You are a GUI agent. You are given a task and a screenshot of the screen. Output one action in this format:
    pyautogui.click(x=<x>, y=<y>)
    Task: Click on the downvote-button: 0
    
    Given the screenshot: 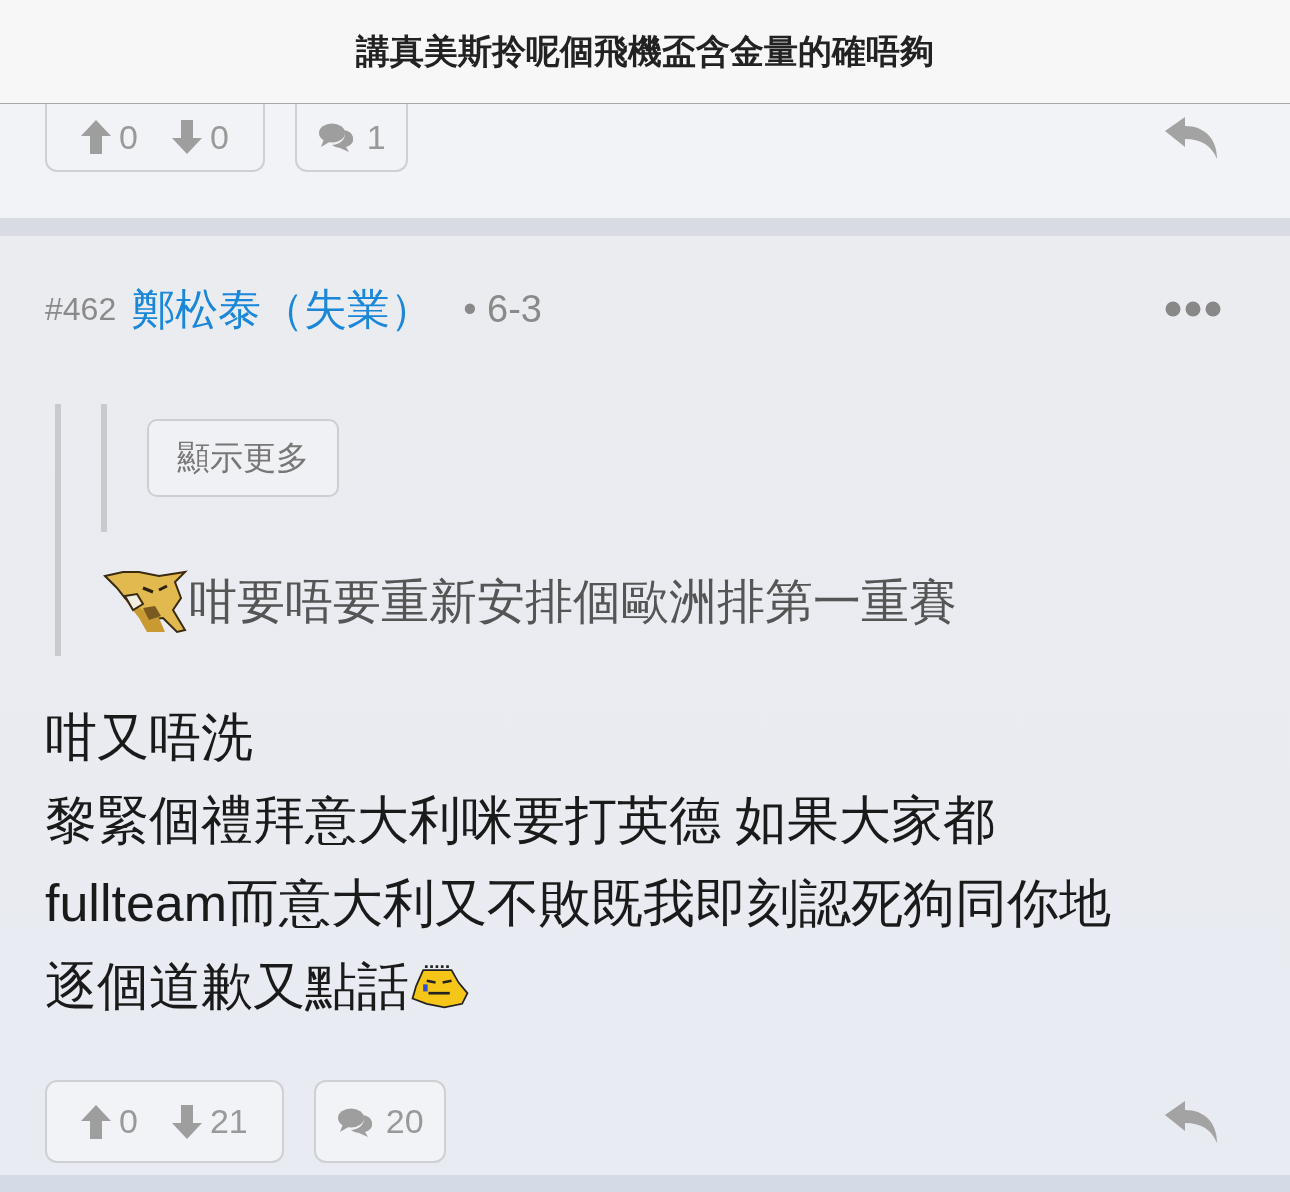 What is the action you would take?
    pyautogui.click(x=200, y=137)
    